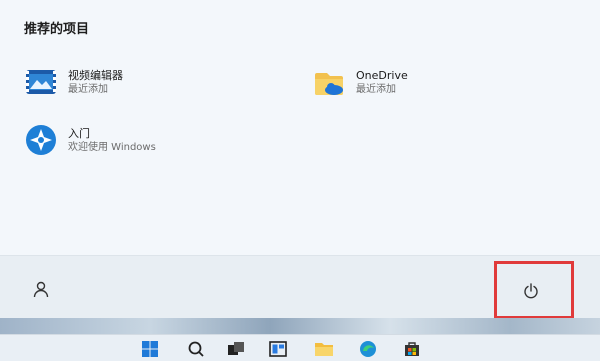 The image size is (600, 361). What do you see at coordinates (95, 75) in the screenshot?
I see `recommended-item-name: 视频编辑器` at bounding box center [95, 75].